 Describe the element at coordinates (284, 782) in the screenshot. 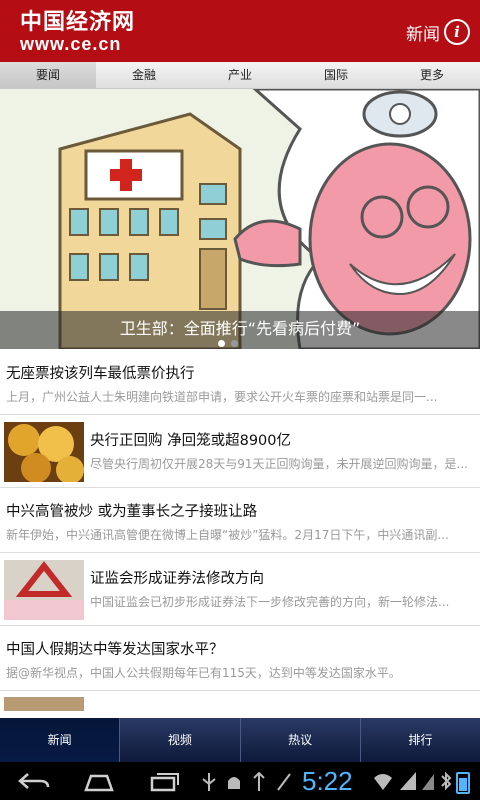

I see `no-sim-icon` at that location.